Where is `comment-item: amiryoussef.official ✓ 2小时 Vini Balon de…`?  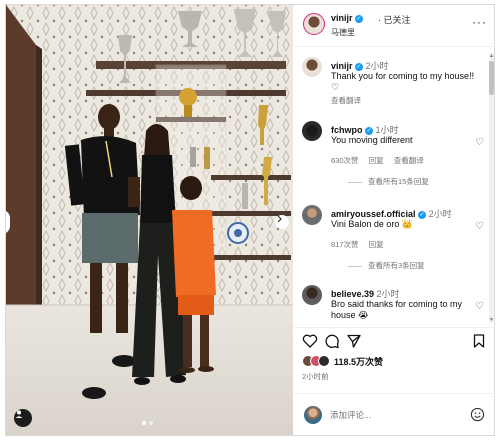 comment-item: amiryoussef.official ✓ 2小时 Vini Balon de… is located at coordinates (389, 238).